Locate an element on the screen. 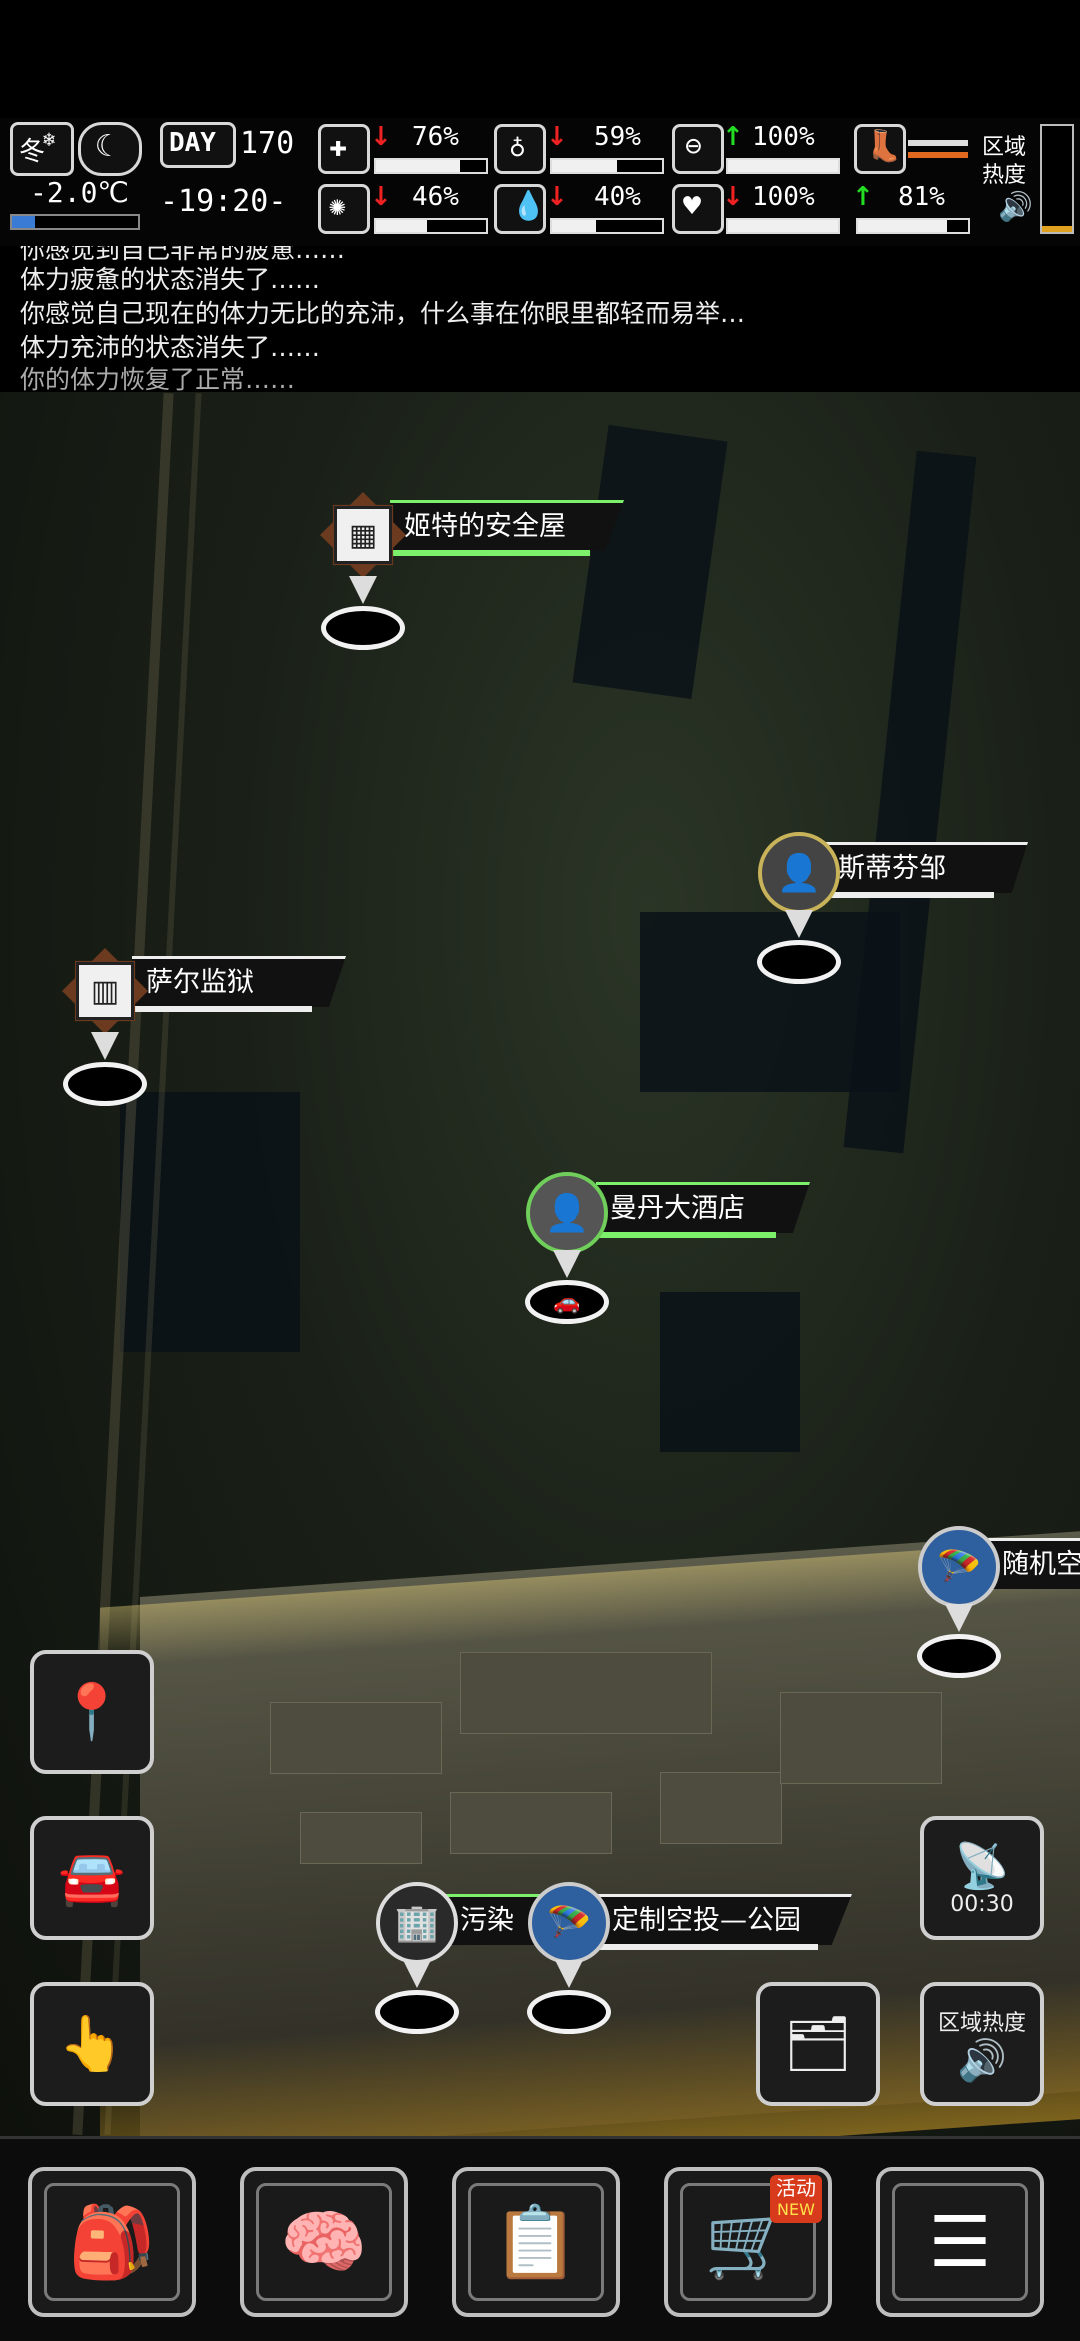 The height and width of the screenshot is (2341, 1080). folder-map-icon: 🗂 is located at coordinates (818, 2043).